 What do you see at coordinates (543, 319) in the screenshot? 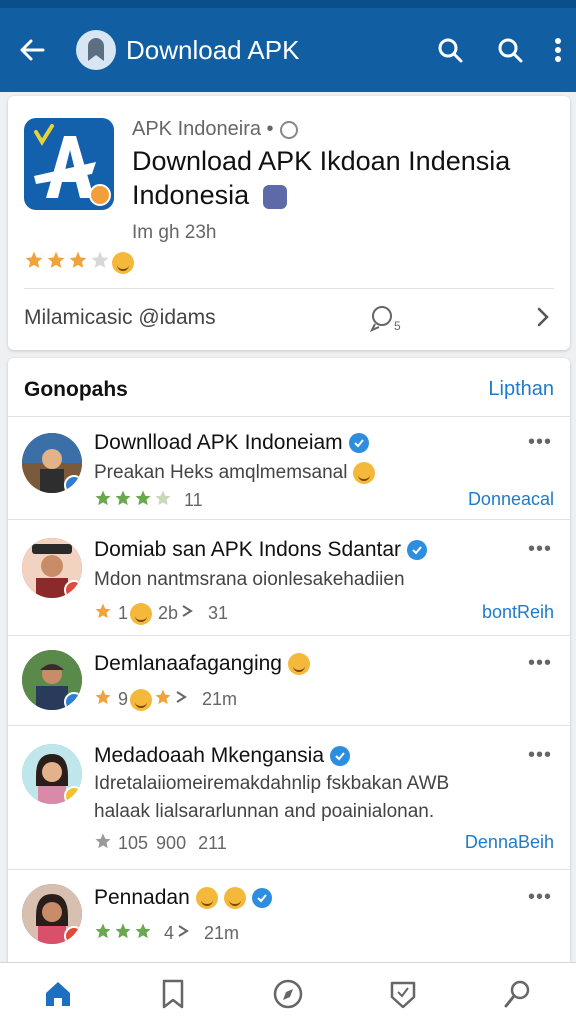
I see `chevron-right-icon` at bounding box center [543, 319].